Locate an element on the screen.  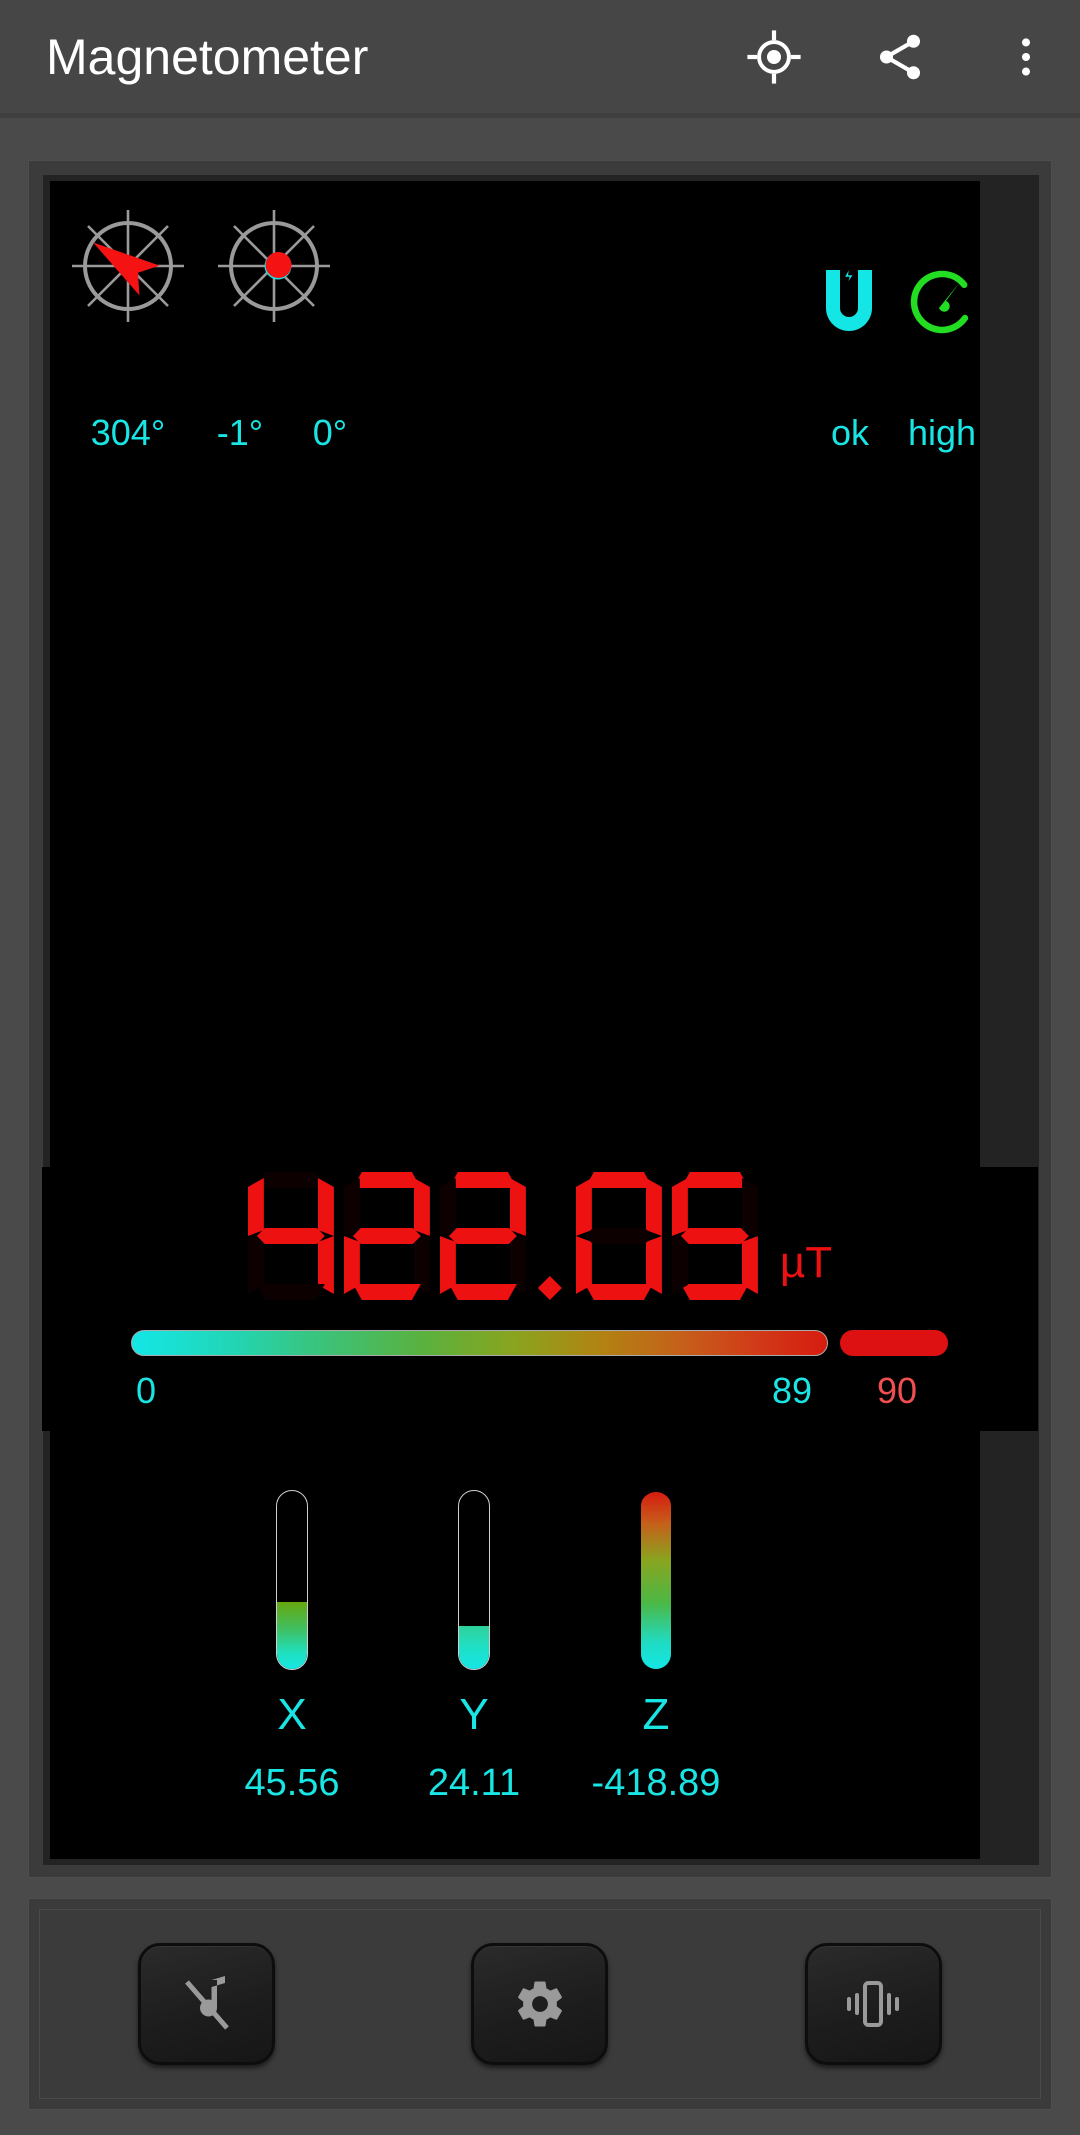
calibrate-location-button is located at coordinates (774, 57).